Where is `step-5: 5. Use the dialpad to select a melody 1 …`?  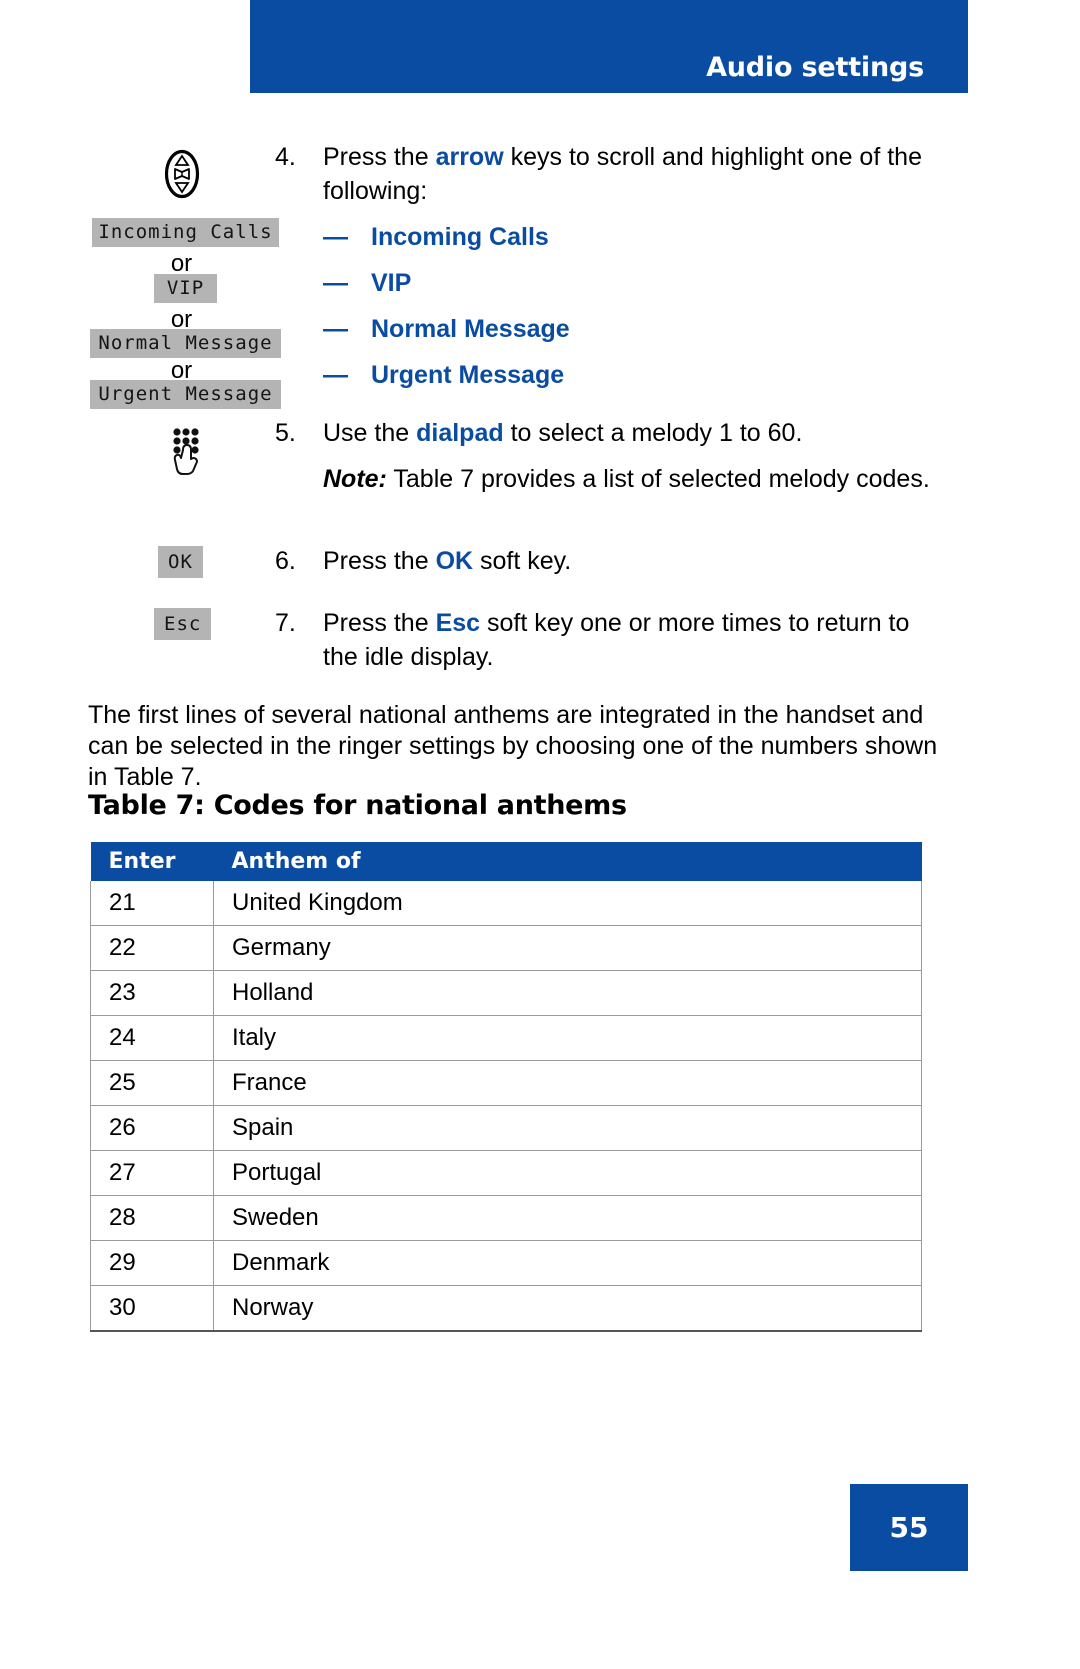
step-5: 5. Use the dialpad to select a melody 1 … is located at coordinates (513, 475).